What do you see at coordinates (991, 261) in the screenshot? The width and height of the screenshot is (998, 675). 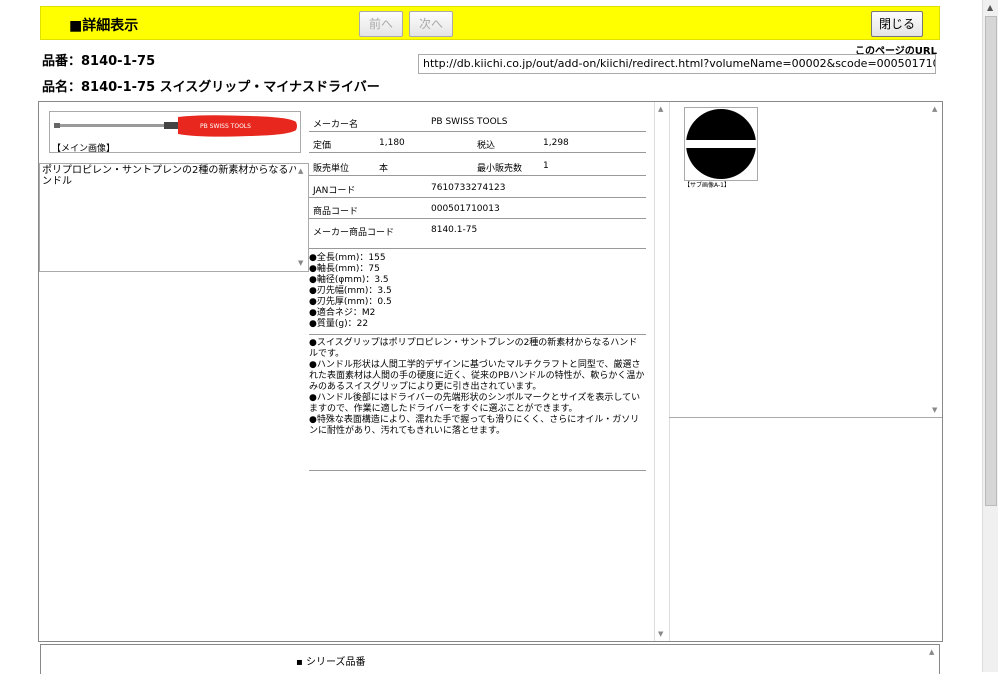 I see `scrollbar-thumb` at bounding box center [991, 261].